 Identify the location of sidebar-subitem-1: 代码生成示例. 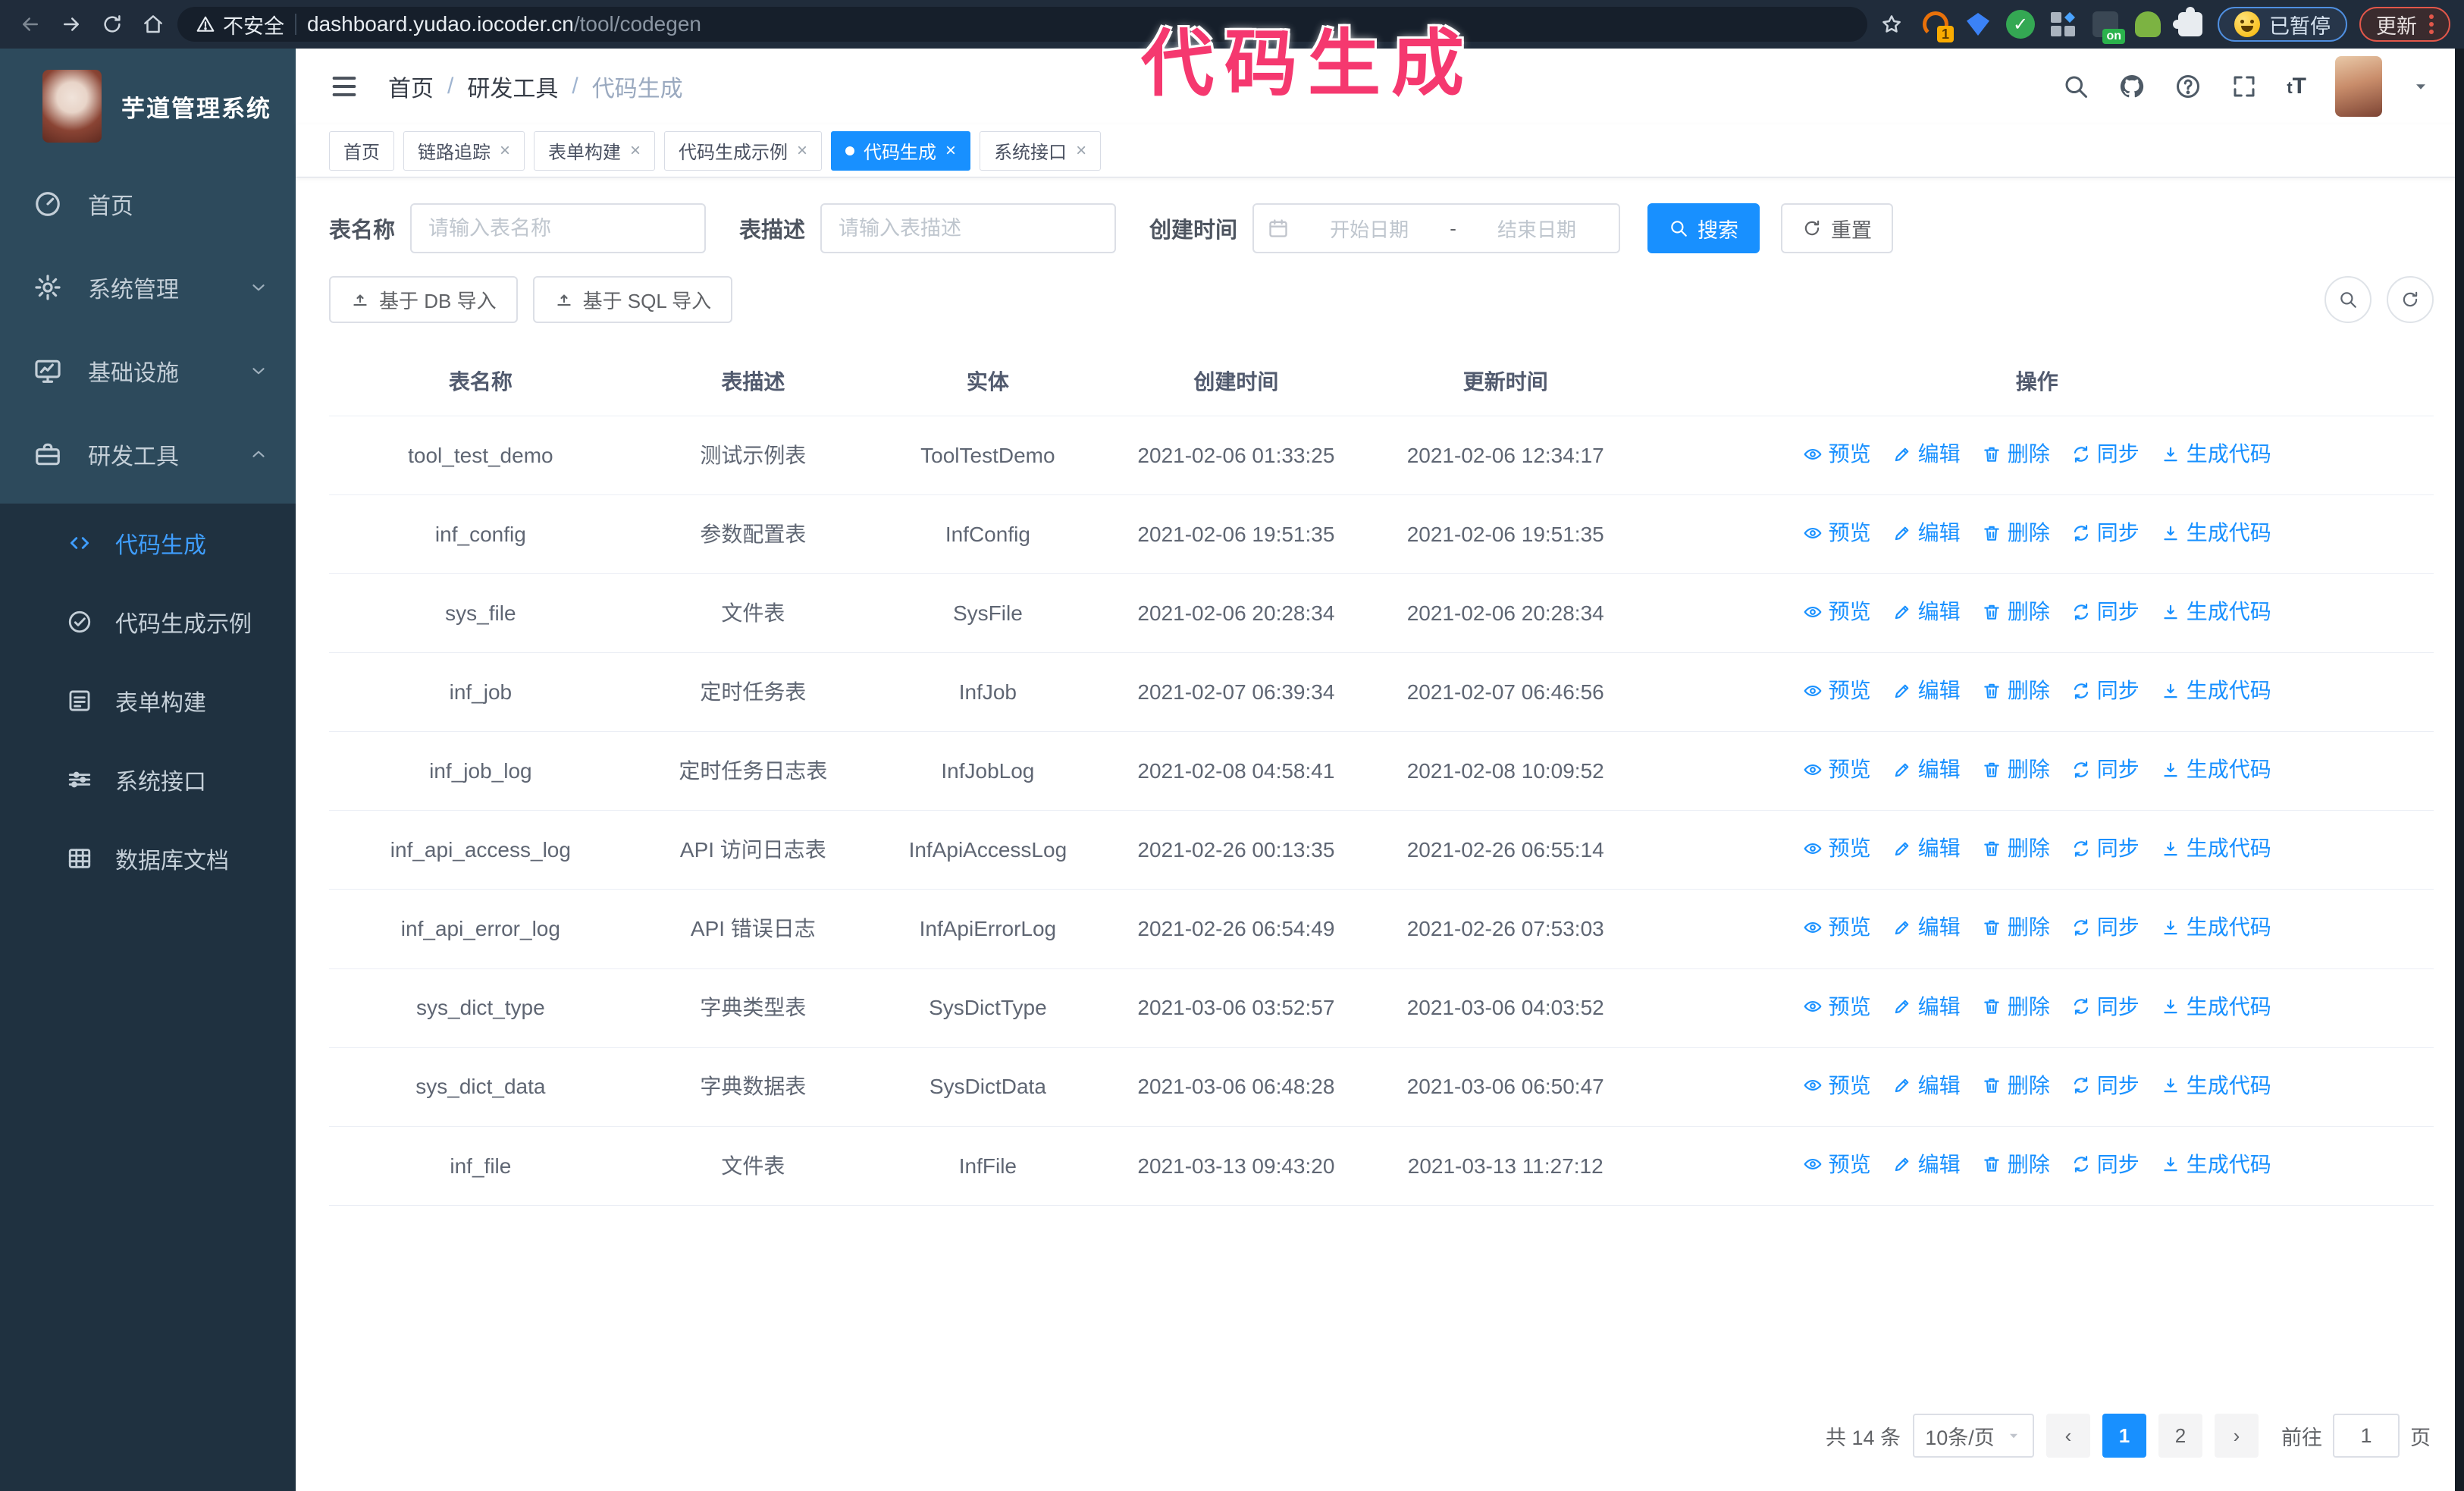
(148, 621).